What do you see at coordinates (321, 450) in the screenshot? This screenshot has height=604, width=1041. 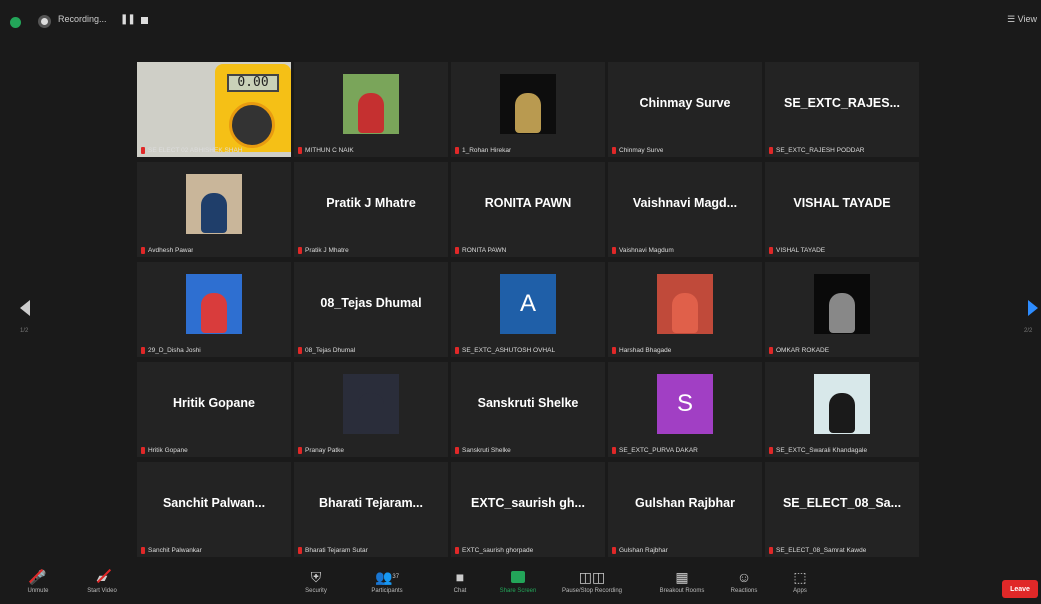 I see `participant-name-label: Pranay Patke` at bounding box center [321, 450].